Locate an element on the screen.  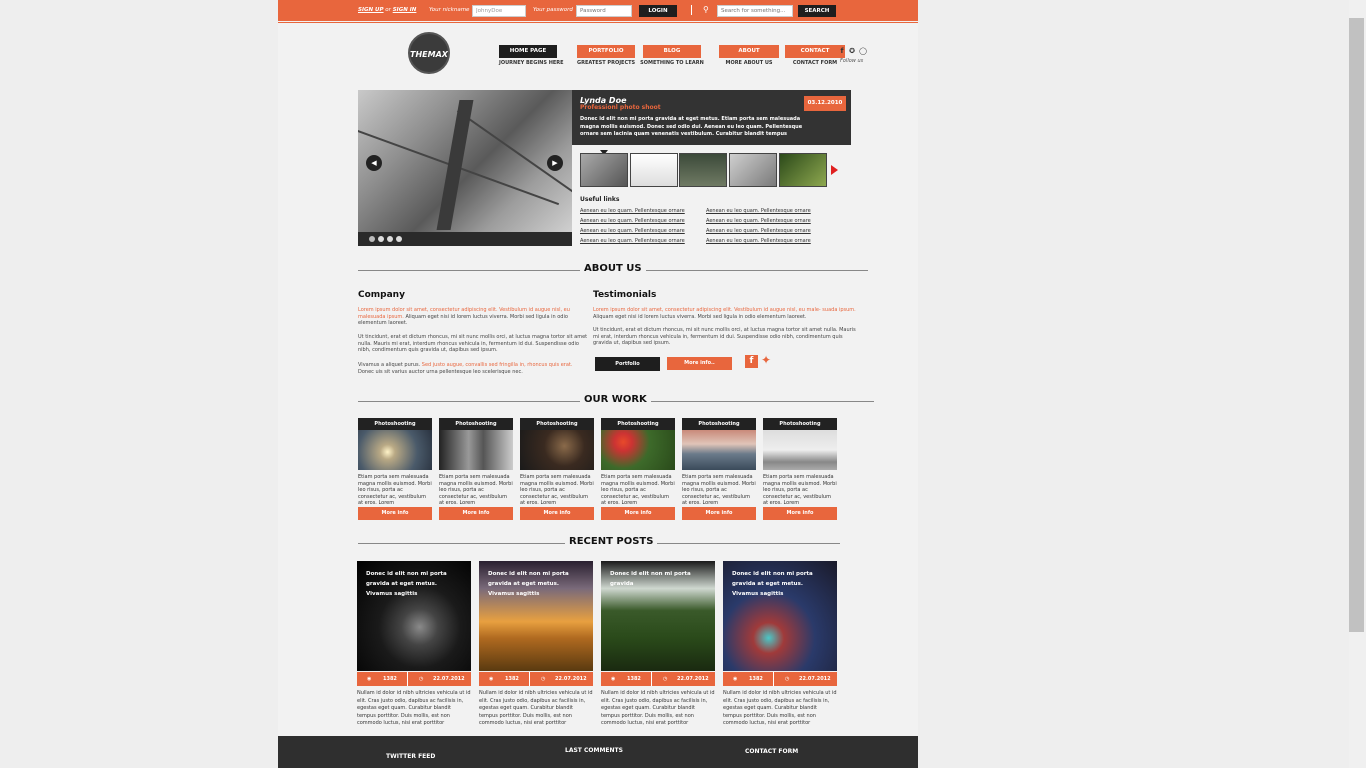
nav-portfolio: PORTFOLIO is located at coordinates (606, 51).